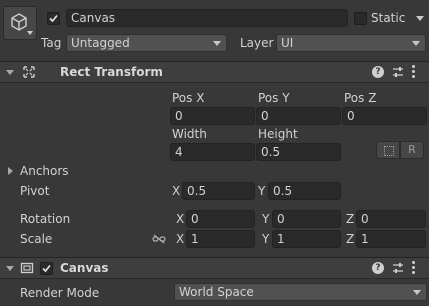 The width and height of the screenshot is (429, 306). I want to click on render-mode-value: World Space, so click(216, 292).